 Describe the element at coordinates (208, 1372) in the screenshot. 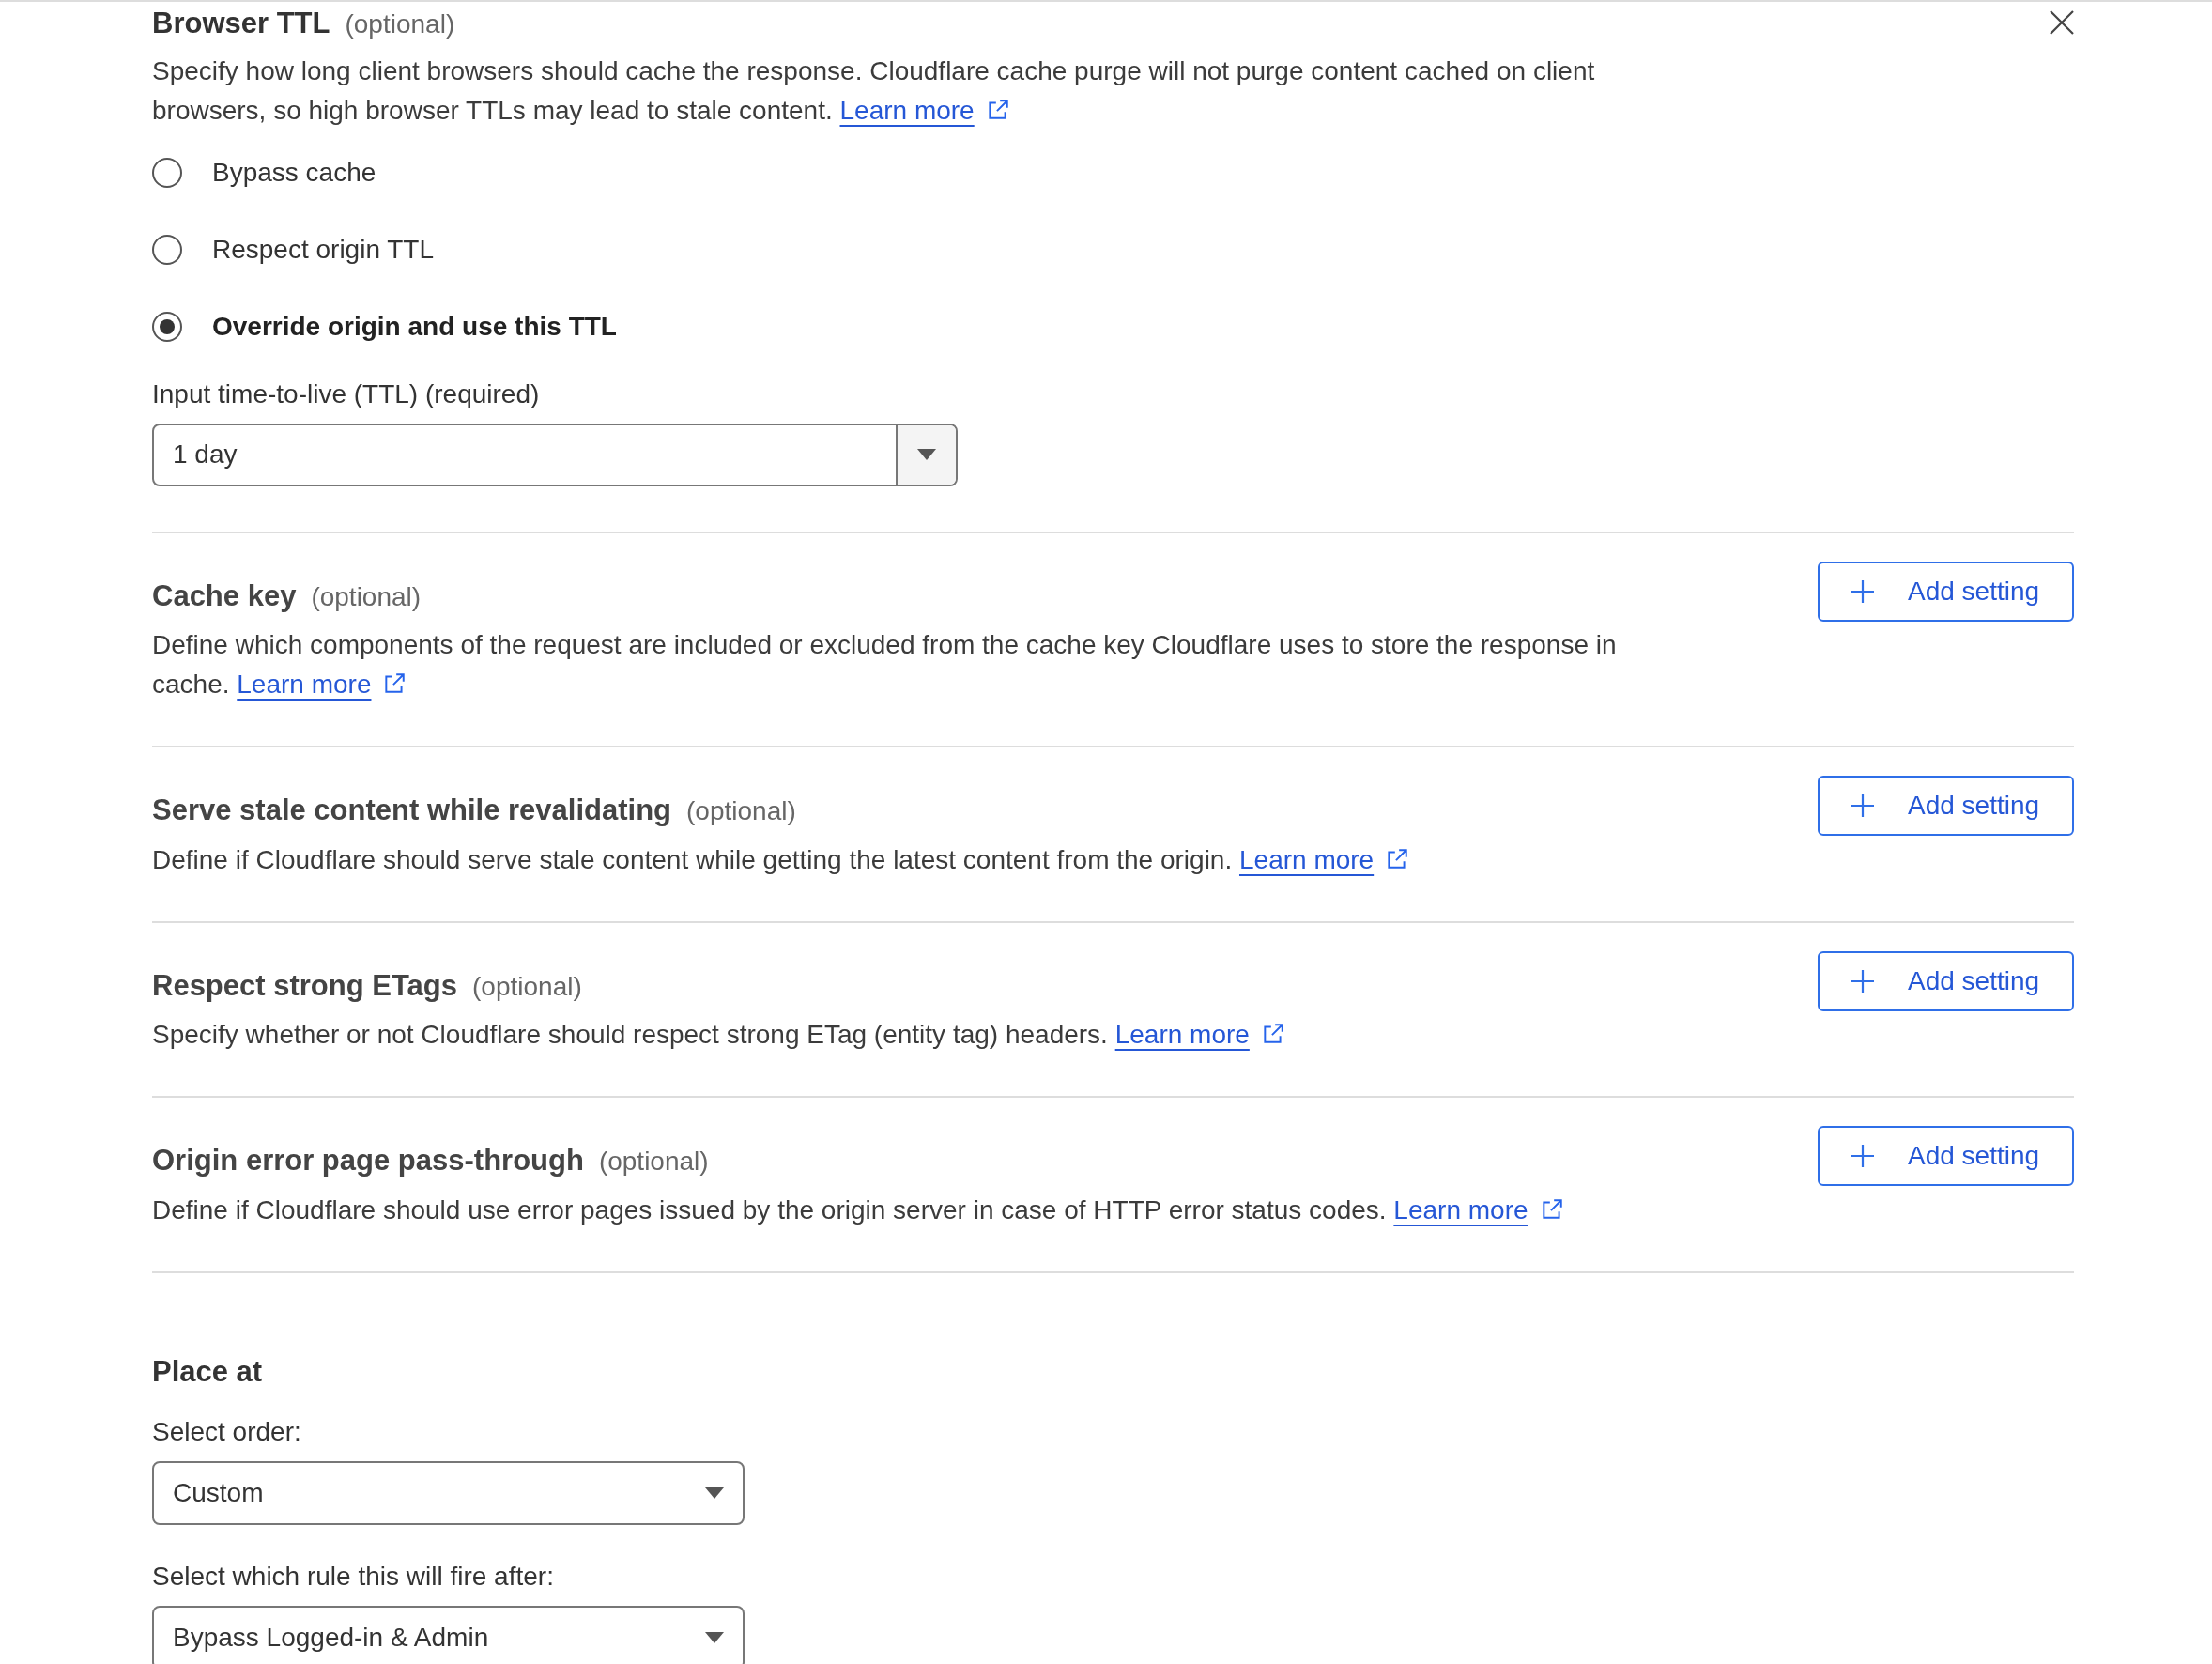

I see `section-title: Place at` at that location.